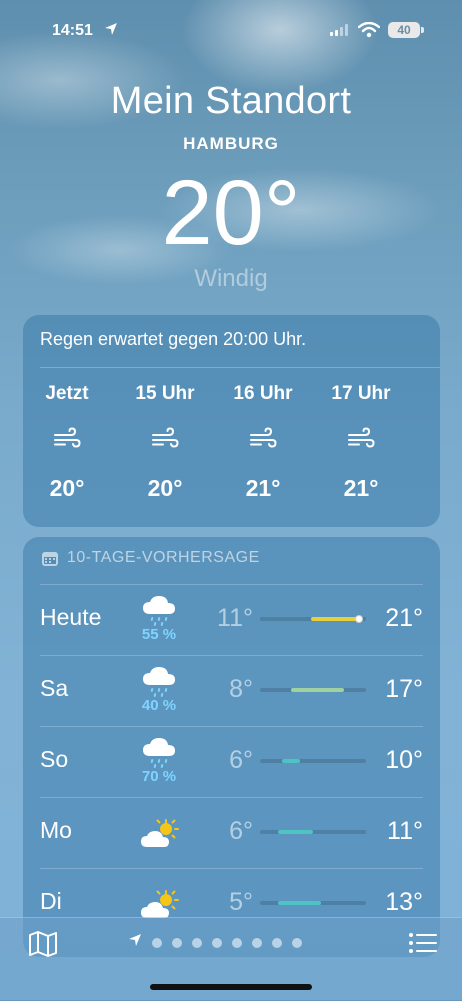 This screenshot has width=462, height=1001. I want to click on weather-condition: Windig, so click(231, 278).